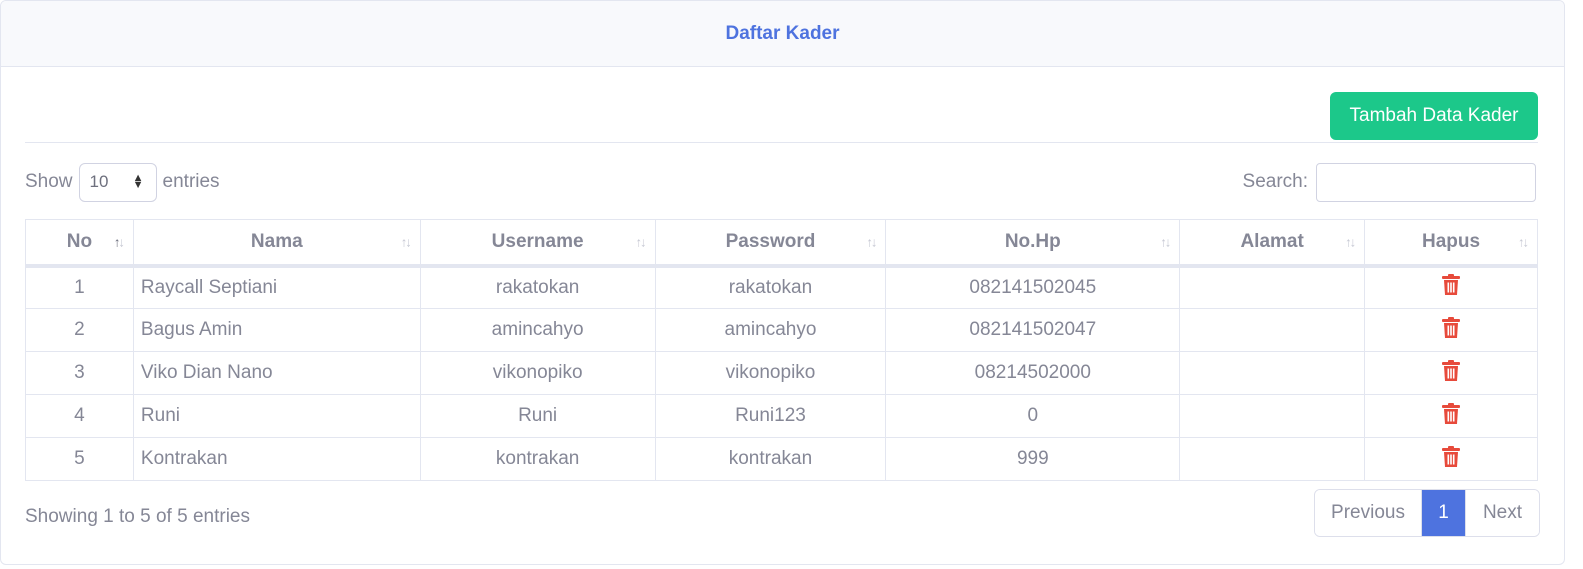 Image resolution: width=1583 pixels, height=569 pixels. Describe the element at coordinates (770, 287) in the screenshot. I see `cell-password: rakatokan` at that location.